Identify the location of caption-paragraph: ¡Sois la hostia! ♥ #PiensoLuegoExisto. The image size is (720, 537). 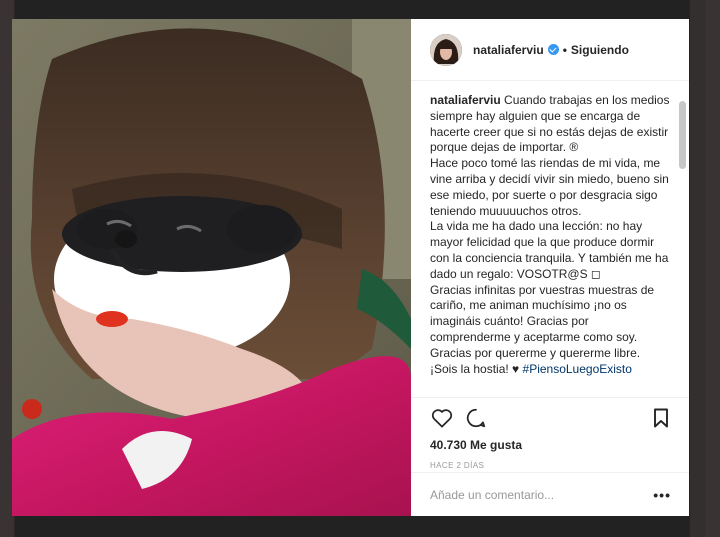
(550, 370).